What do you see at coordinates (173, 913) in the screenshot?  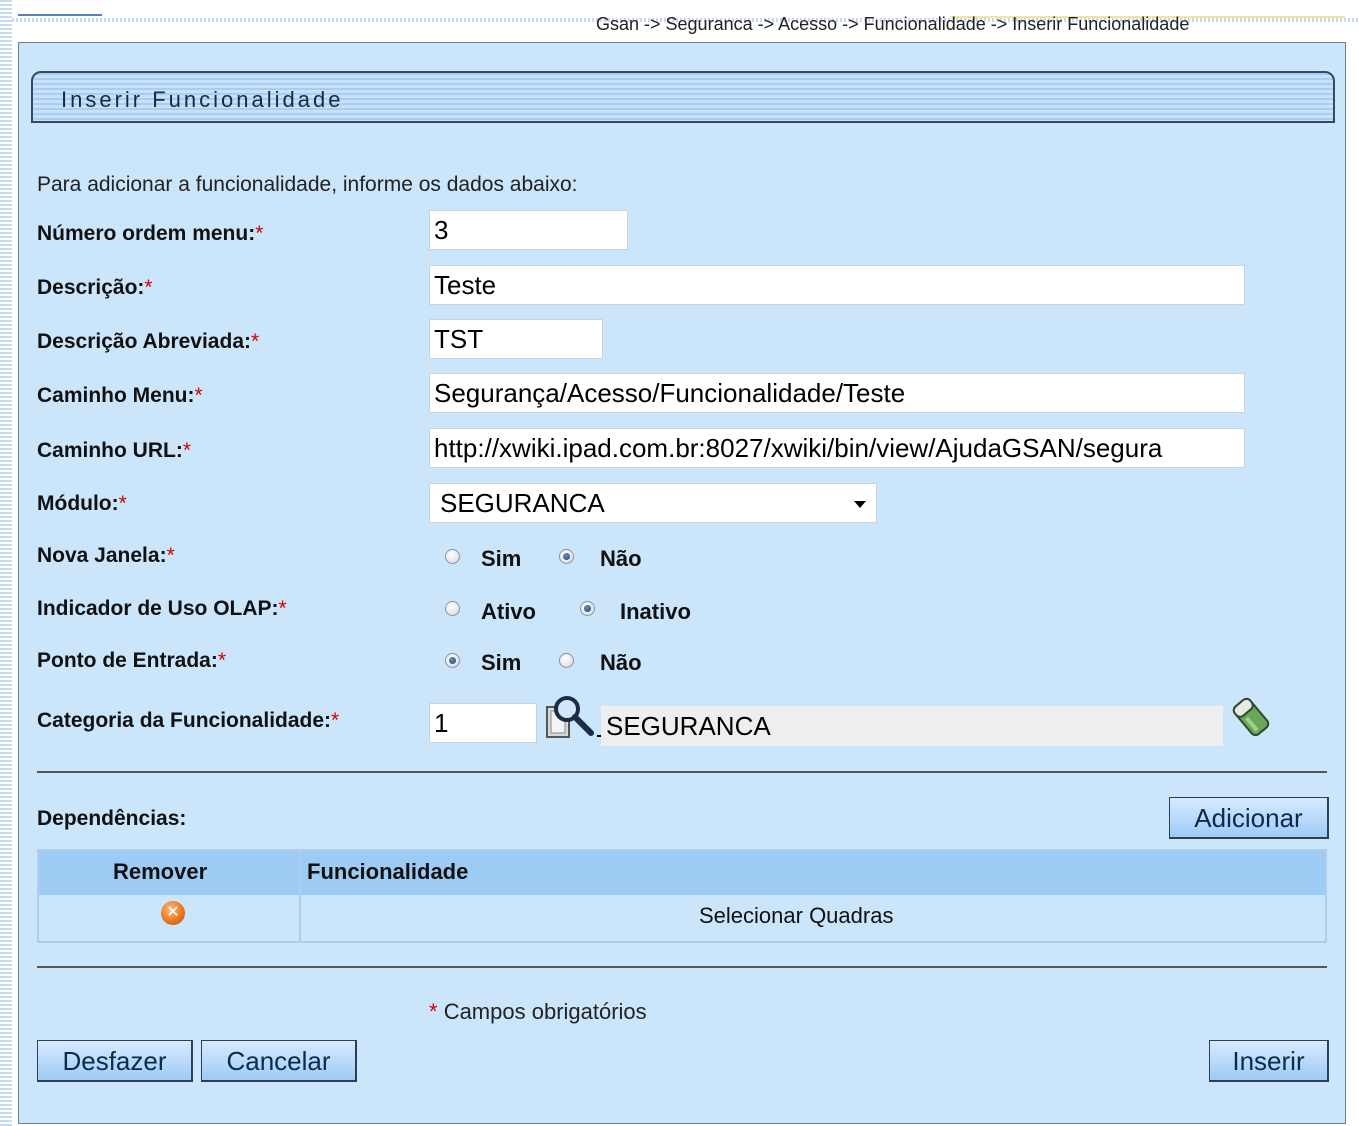 I see `remove-icon: ✕` at bounding box center [173, 913].